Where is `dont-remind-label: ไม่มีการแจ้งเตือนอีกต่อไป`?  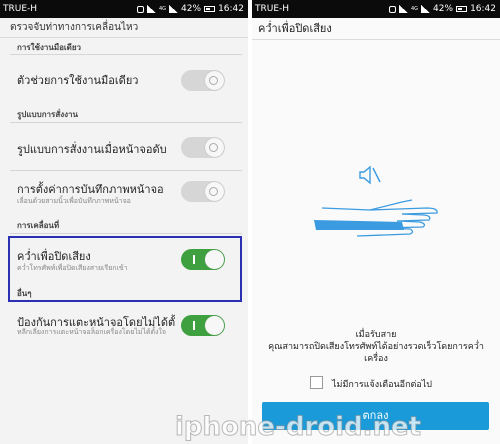
dont-remind-label: ไม่มีการแจ้งเตือนอีกต่อไป is located at coordinates (382, 384).